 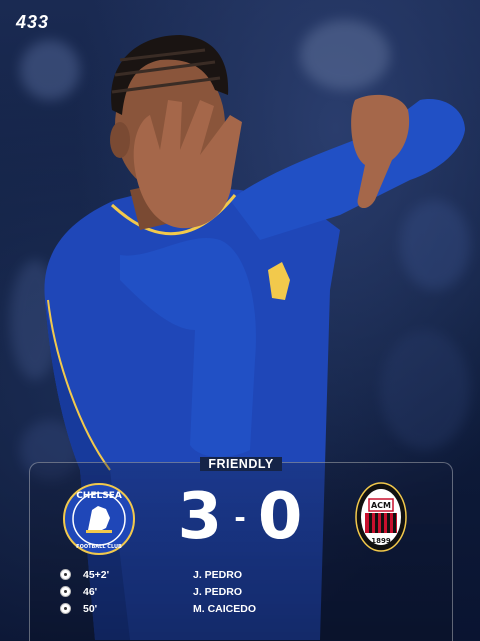 I want to click on ac-milan-crest: ACM 1899, so click(x=381, y=517).